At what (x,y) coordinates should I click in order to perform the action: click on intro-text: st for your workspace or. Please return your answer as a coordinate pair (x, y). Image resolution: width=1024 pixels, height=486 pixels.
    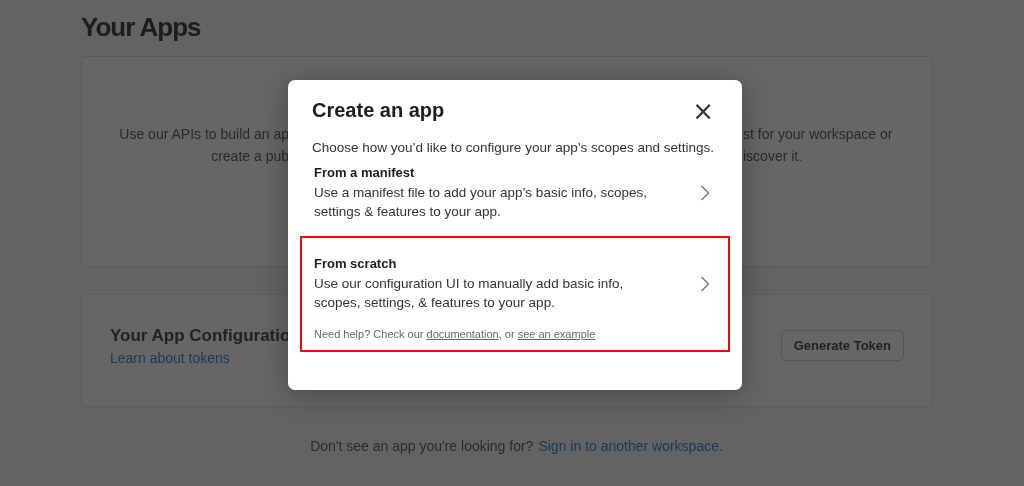
    Looking at the image, I should click on (818, 134).